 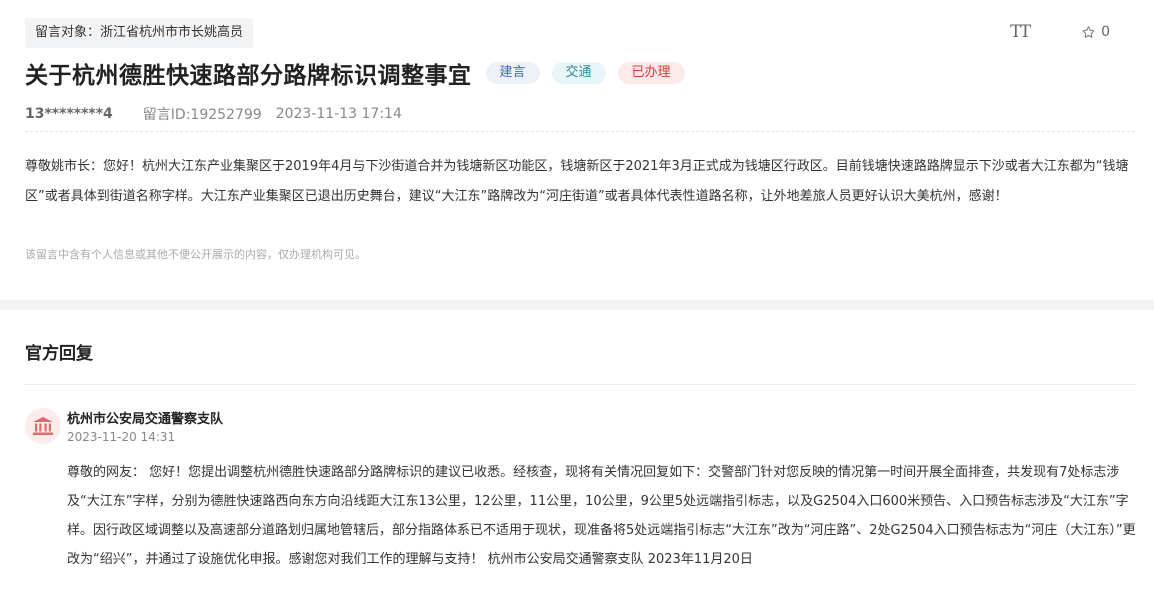 I want to click on tag-status: 已办理, so click(x=651, y=73).